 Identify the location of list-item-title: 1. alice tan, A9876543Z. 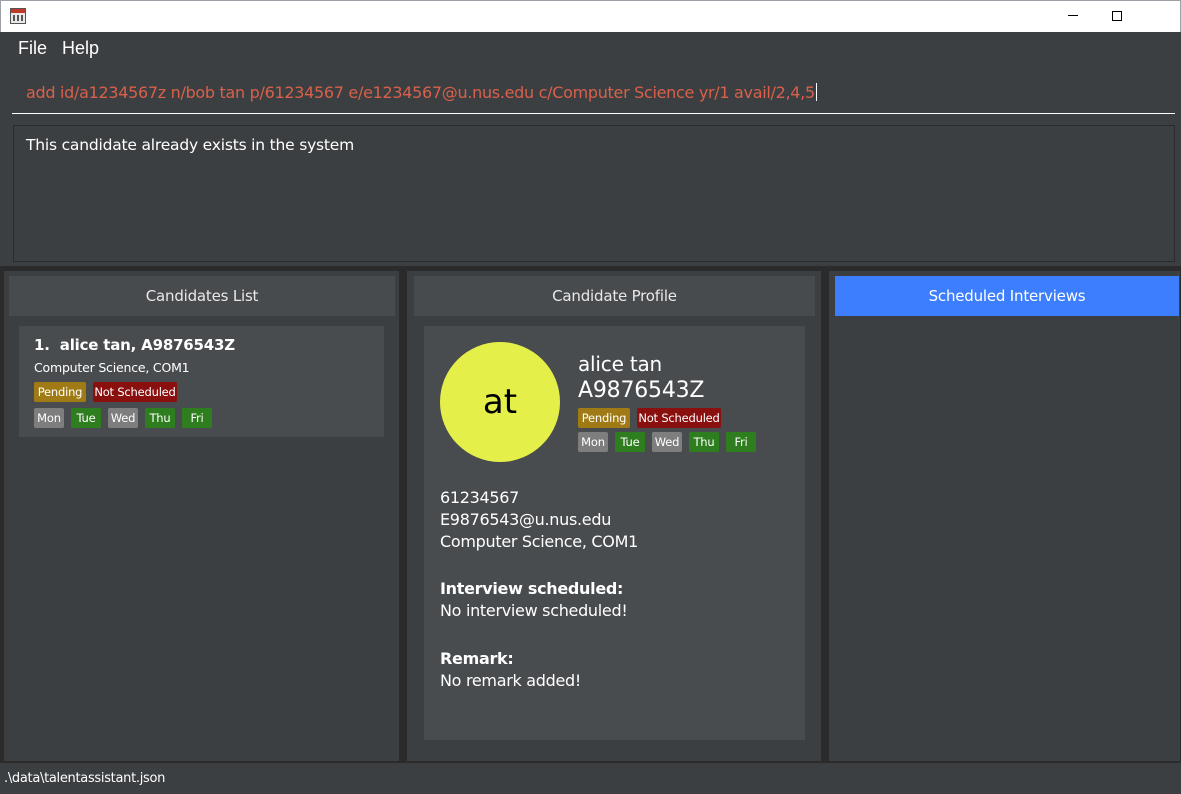
(134, 345).